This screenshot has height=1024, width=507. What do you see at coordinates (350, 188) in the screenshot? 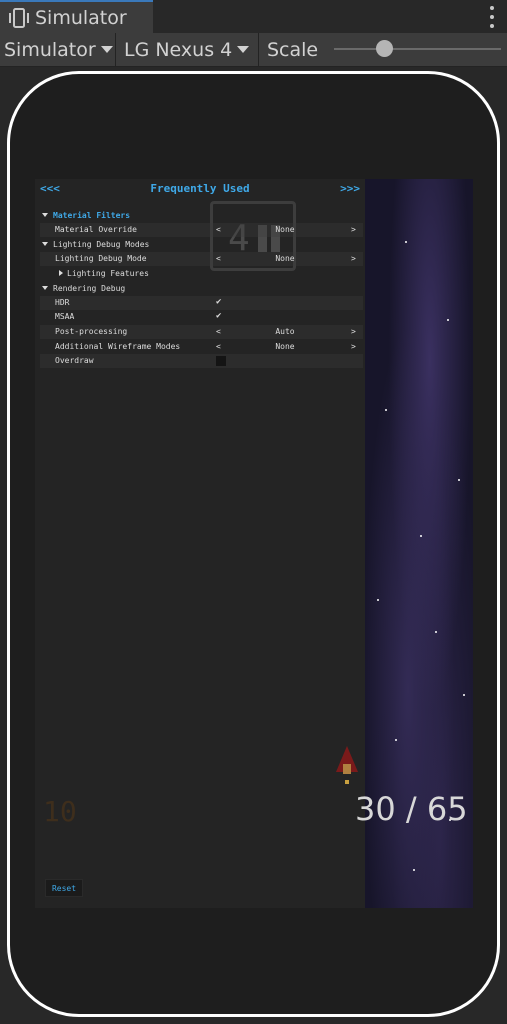
I see `next-panel-button: >>>` at bounding box center [350, 188].